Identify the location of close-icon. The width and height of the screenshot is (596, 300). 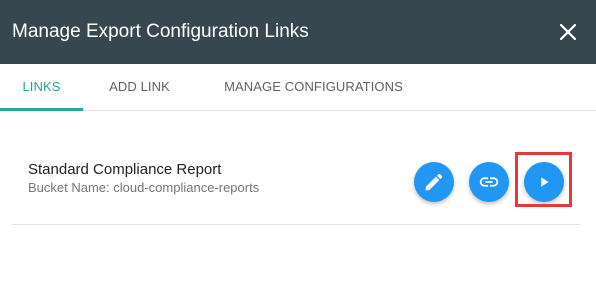
(568, 32).